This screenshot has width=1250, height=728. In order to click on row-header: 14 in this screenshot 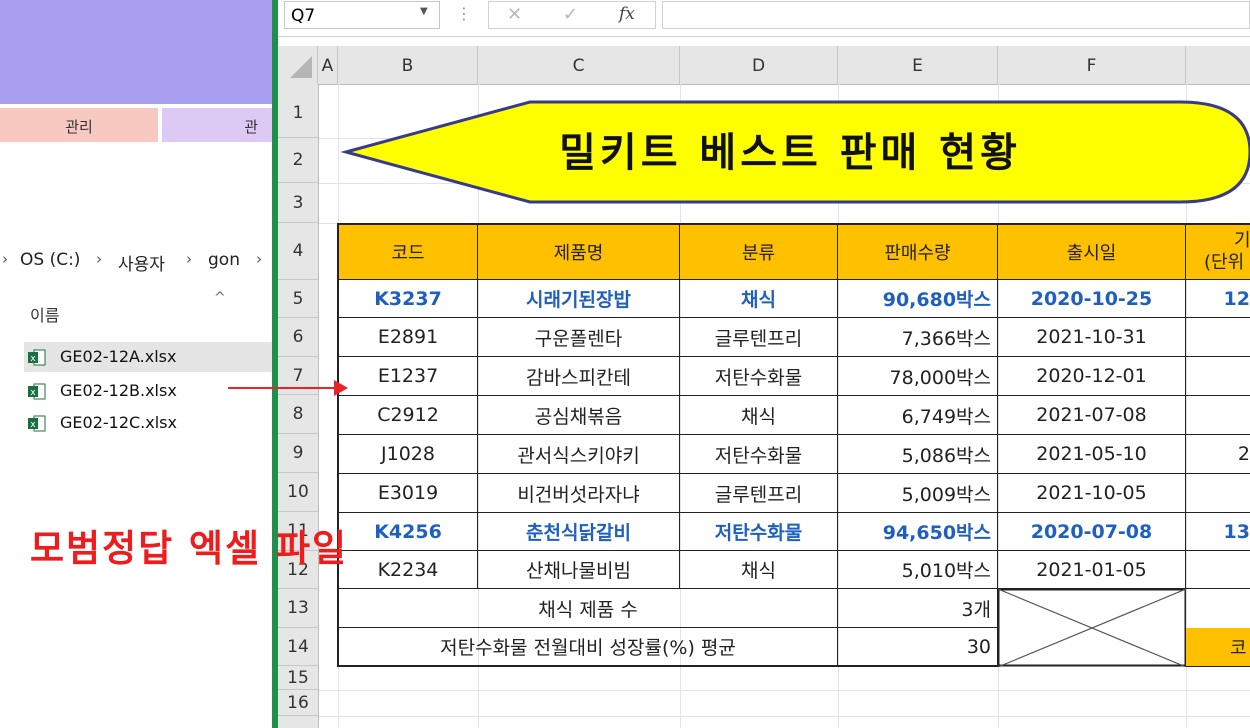, I will do `click(298, 647)`.